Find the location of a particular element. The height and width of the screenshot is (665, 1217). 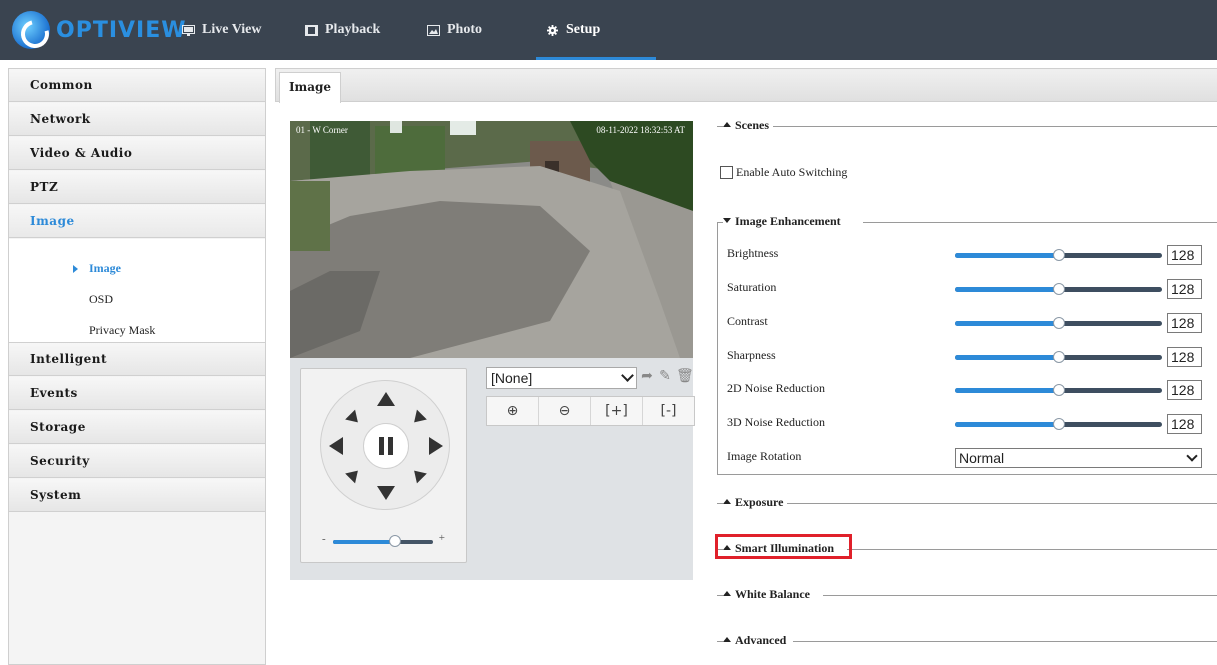

section-advanced: Advanced is located at coordinates (751, 641).